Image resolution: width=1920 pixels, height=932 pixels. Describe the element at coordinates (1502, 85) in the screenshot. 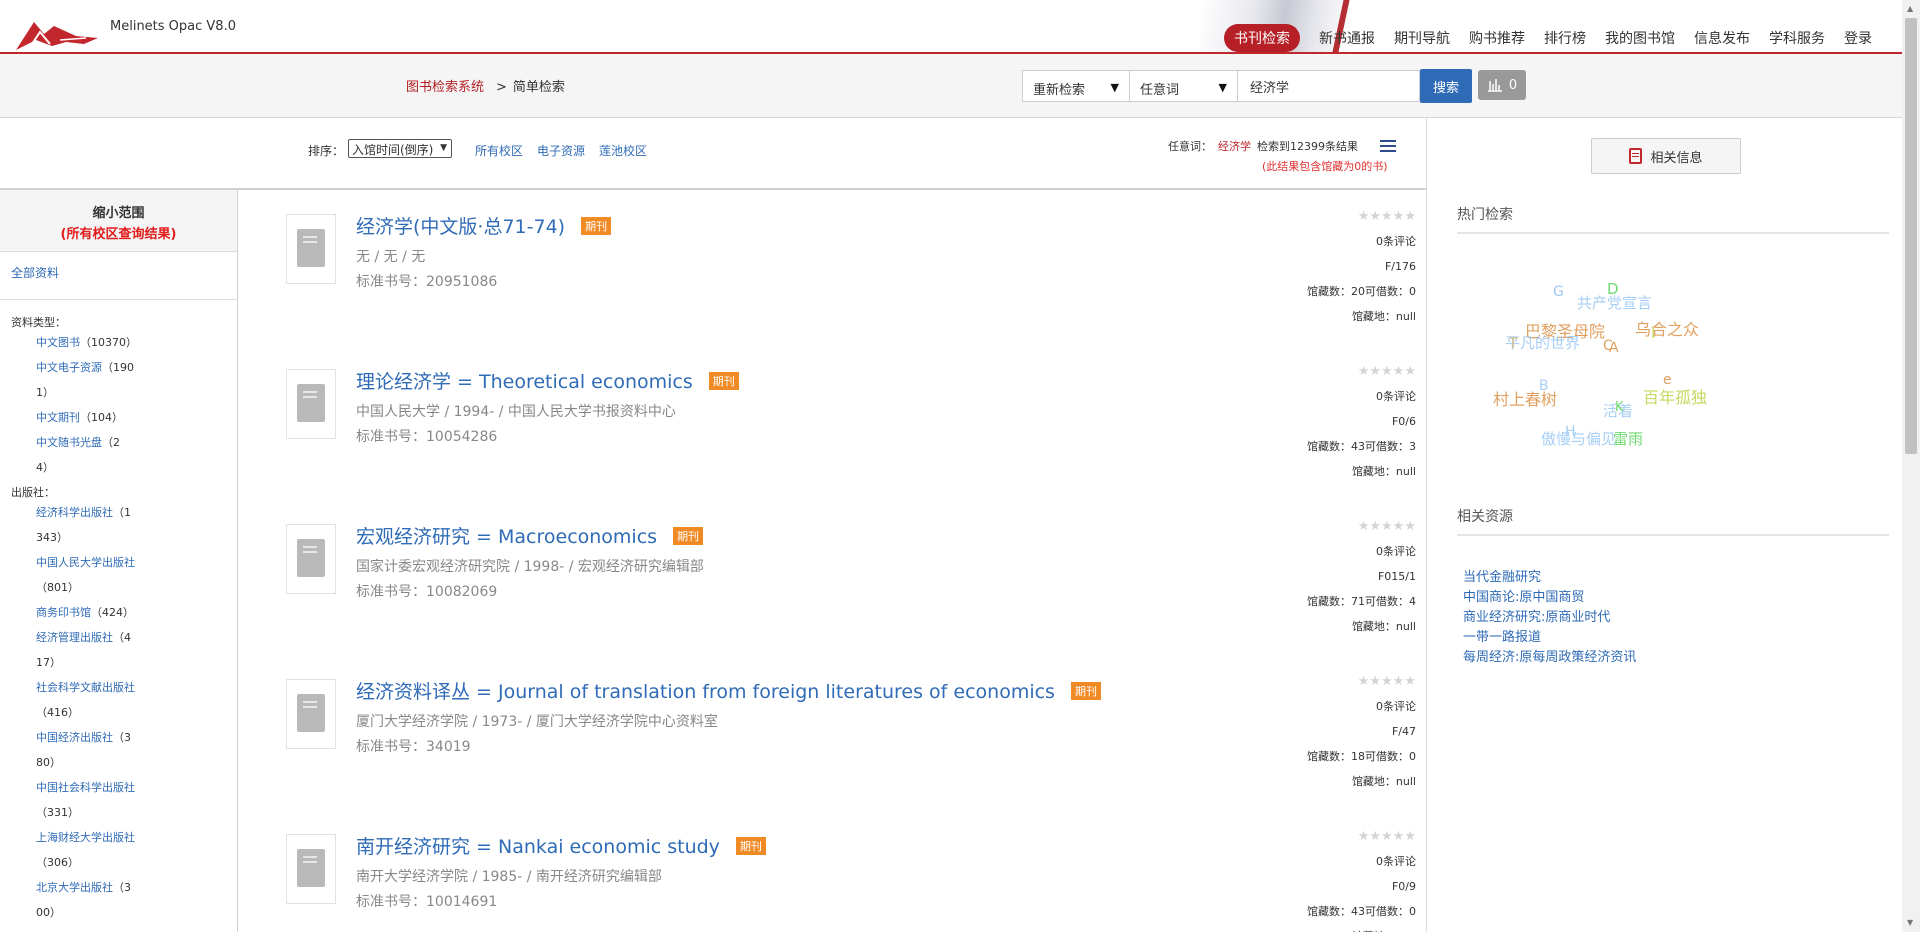

I see `bookshelf-button: 0` at that location.